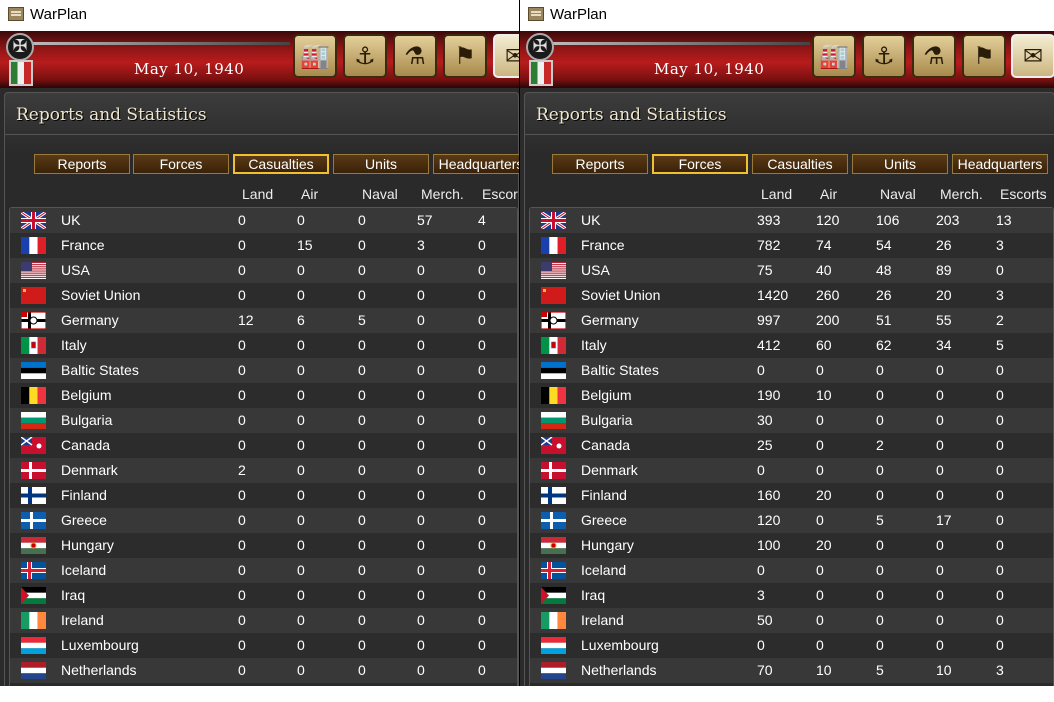  I want to click on country-name: Canada, so click(606, 445).